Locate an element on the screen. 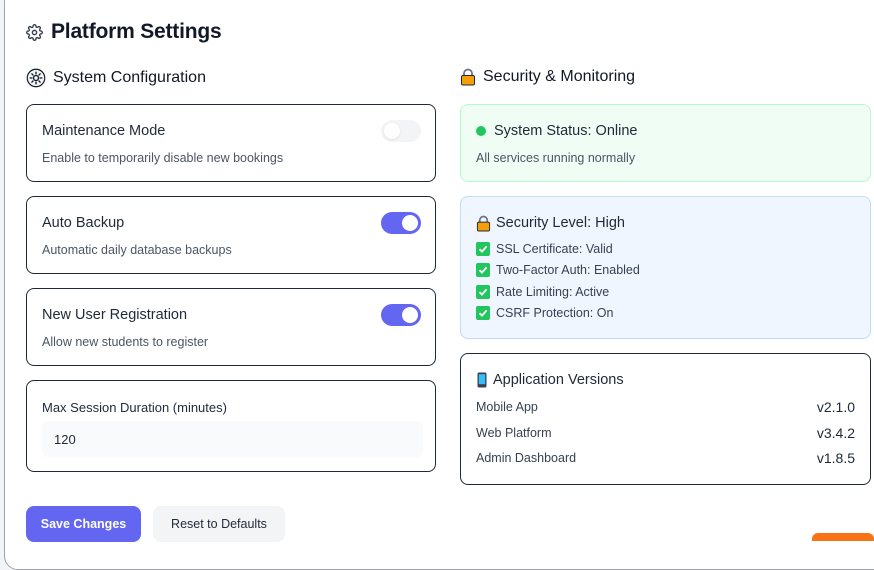 This screenshot has height=570, width=874. security-heading: Security & Monitoring is located at coordinates (547, 77).